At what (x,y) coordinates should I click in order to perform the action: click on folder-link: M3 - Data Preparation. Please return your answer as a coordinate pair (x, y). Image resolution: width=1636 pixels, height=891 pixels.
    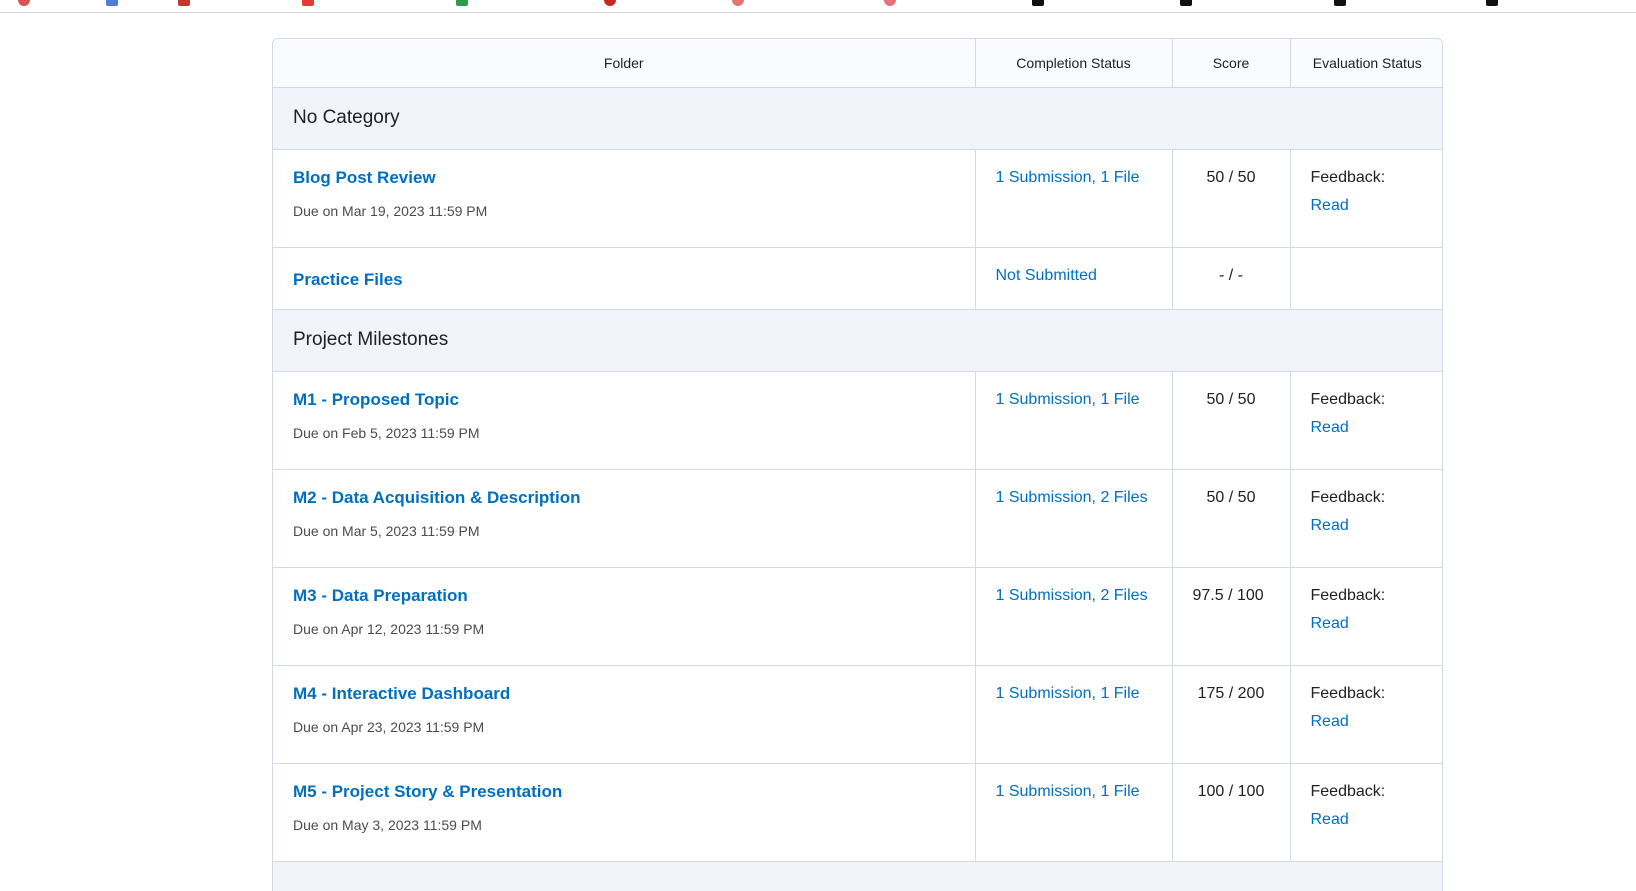
    Looking at the image, I should click on (380, 595).